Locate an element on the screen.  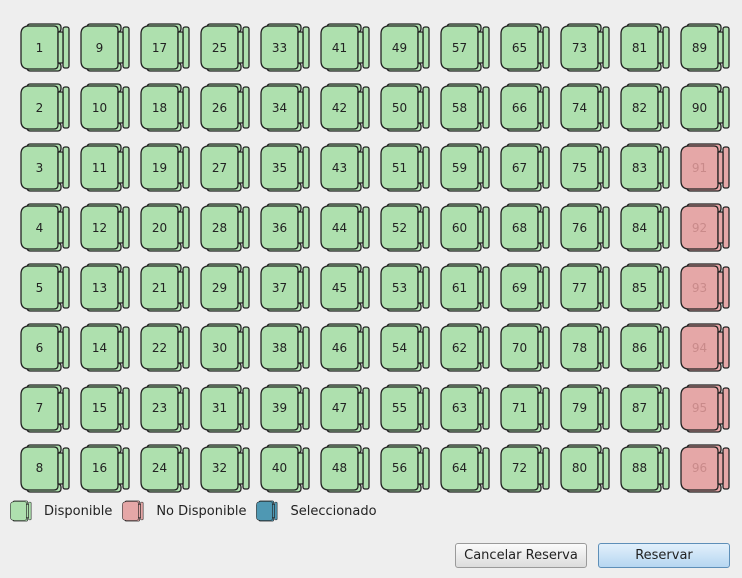
seat-15: 15 is located at coordinates (105, 408).